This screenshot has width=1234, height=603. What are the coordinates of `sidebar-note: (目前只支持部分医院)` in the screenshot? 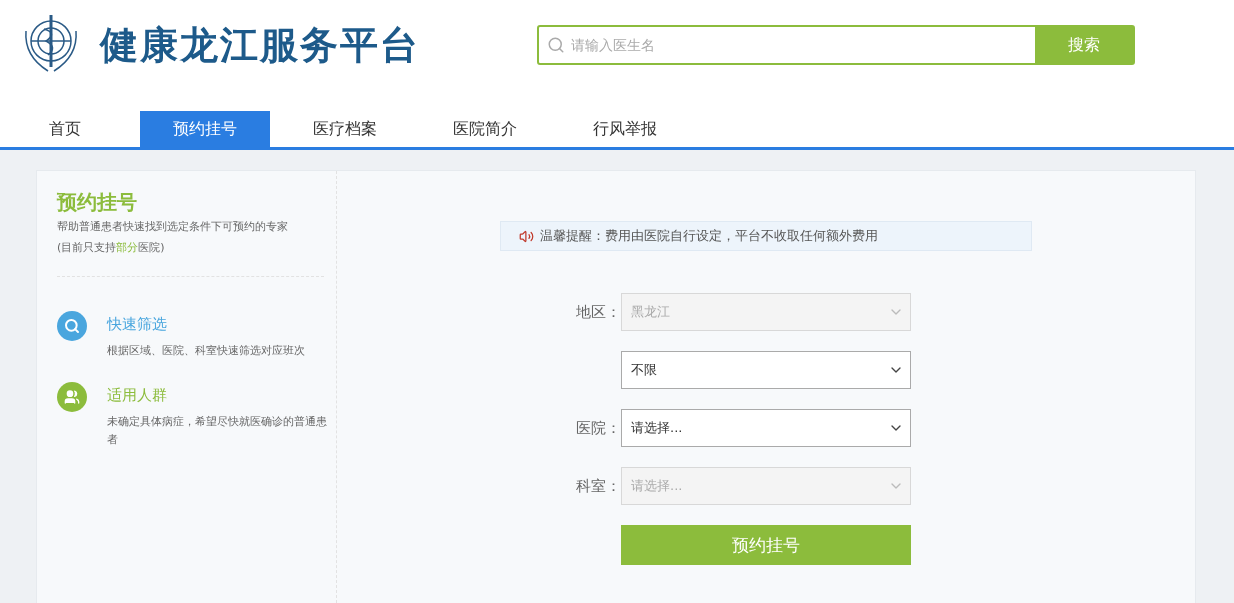 It's located at (111, 248).